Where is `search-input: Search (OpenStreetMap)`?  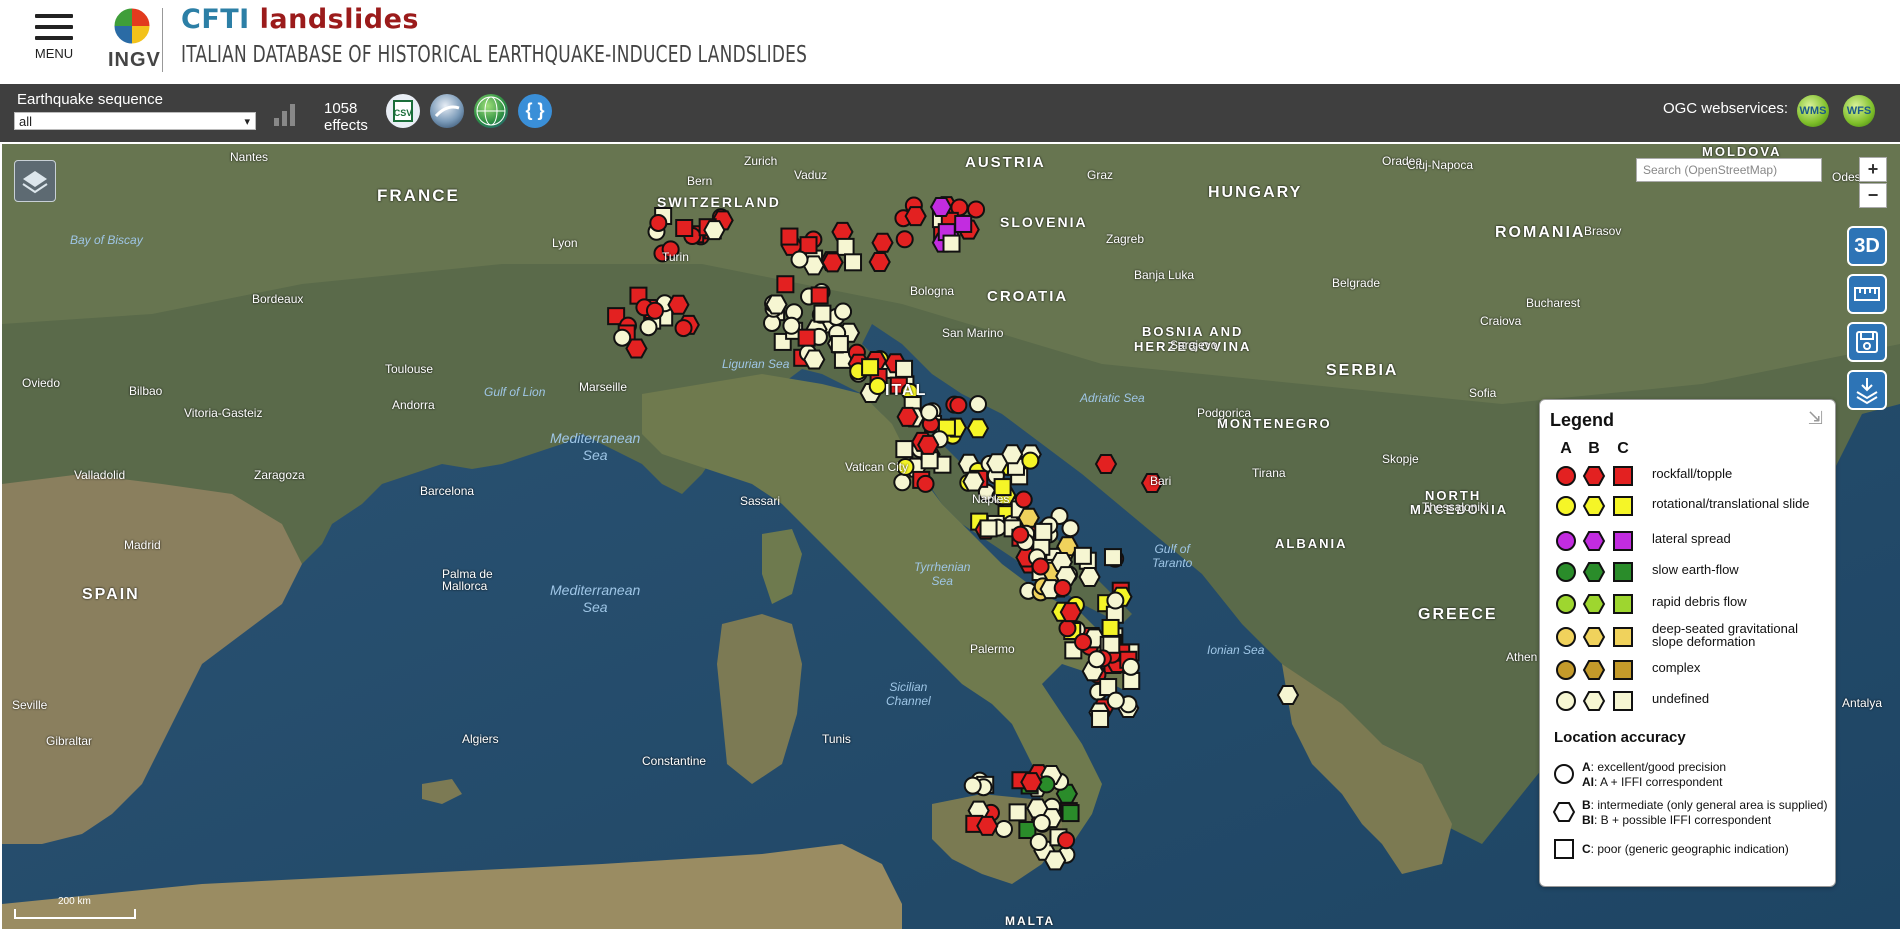 search-input: Search (OpenStreetMap) is located at coordinates (1729, 170).